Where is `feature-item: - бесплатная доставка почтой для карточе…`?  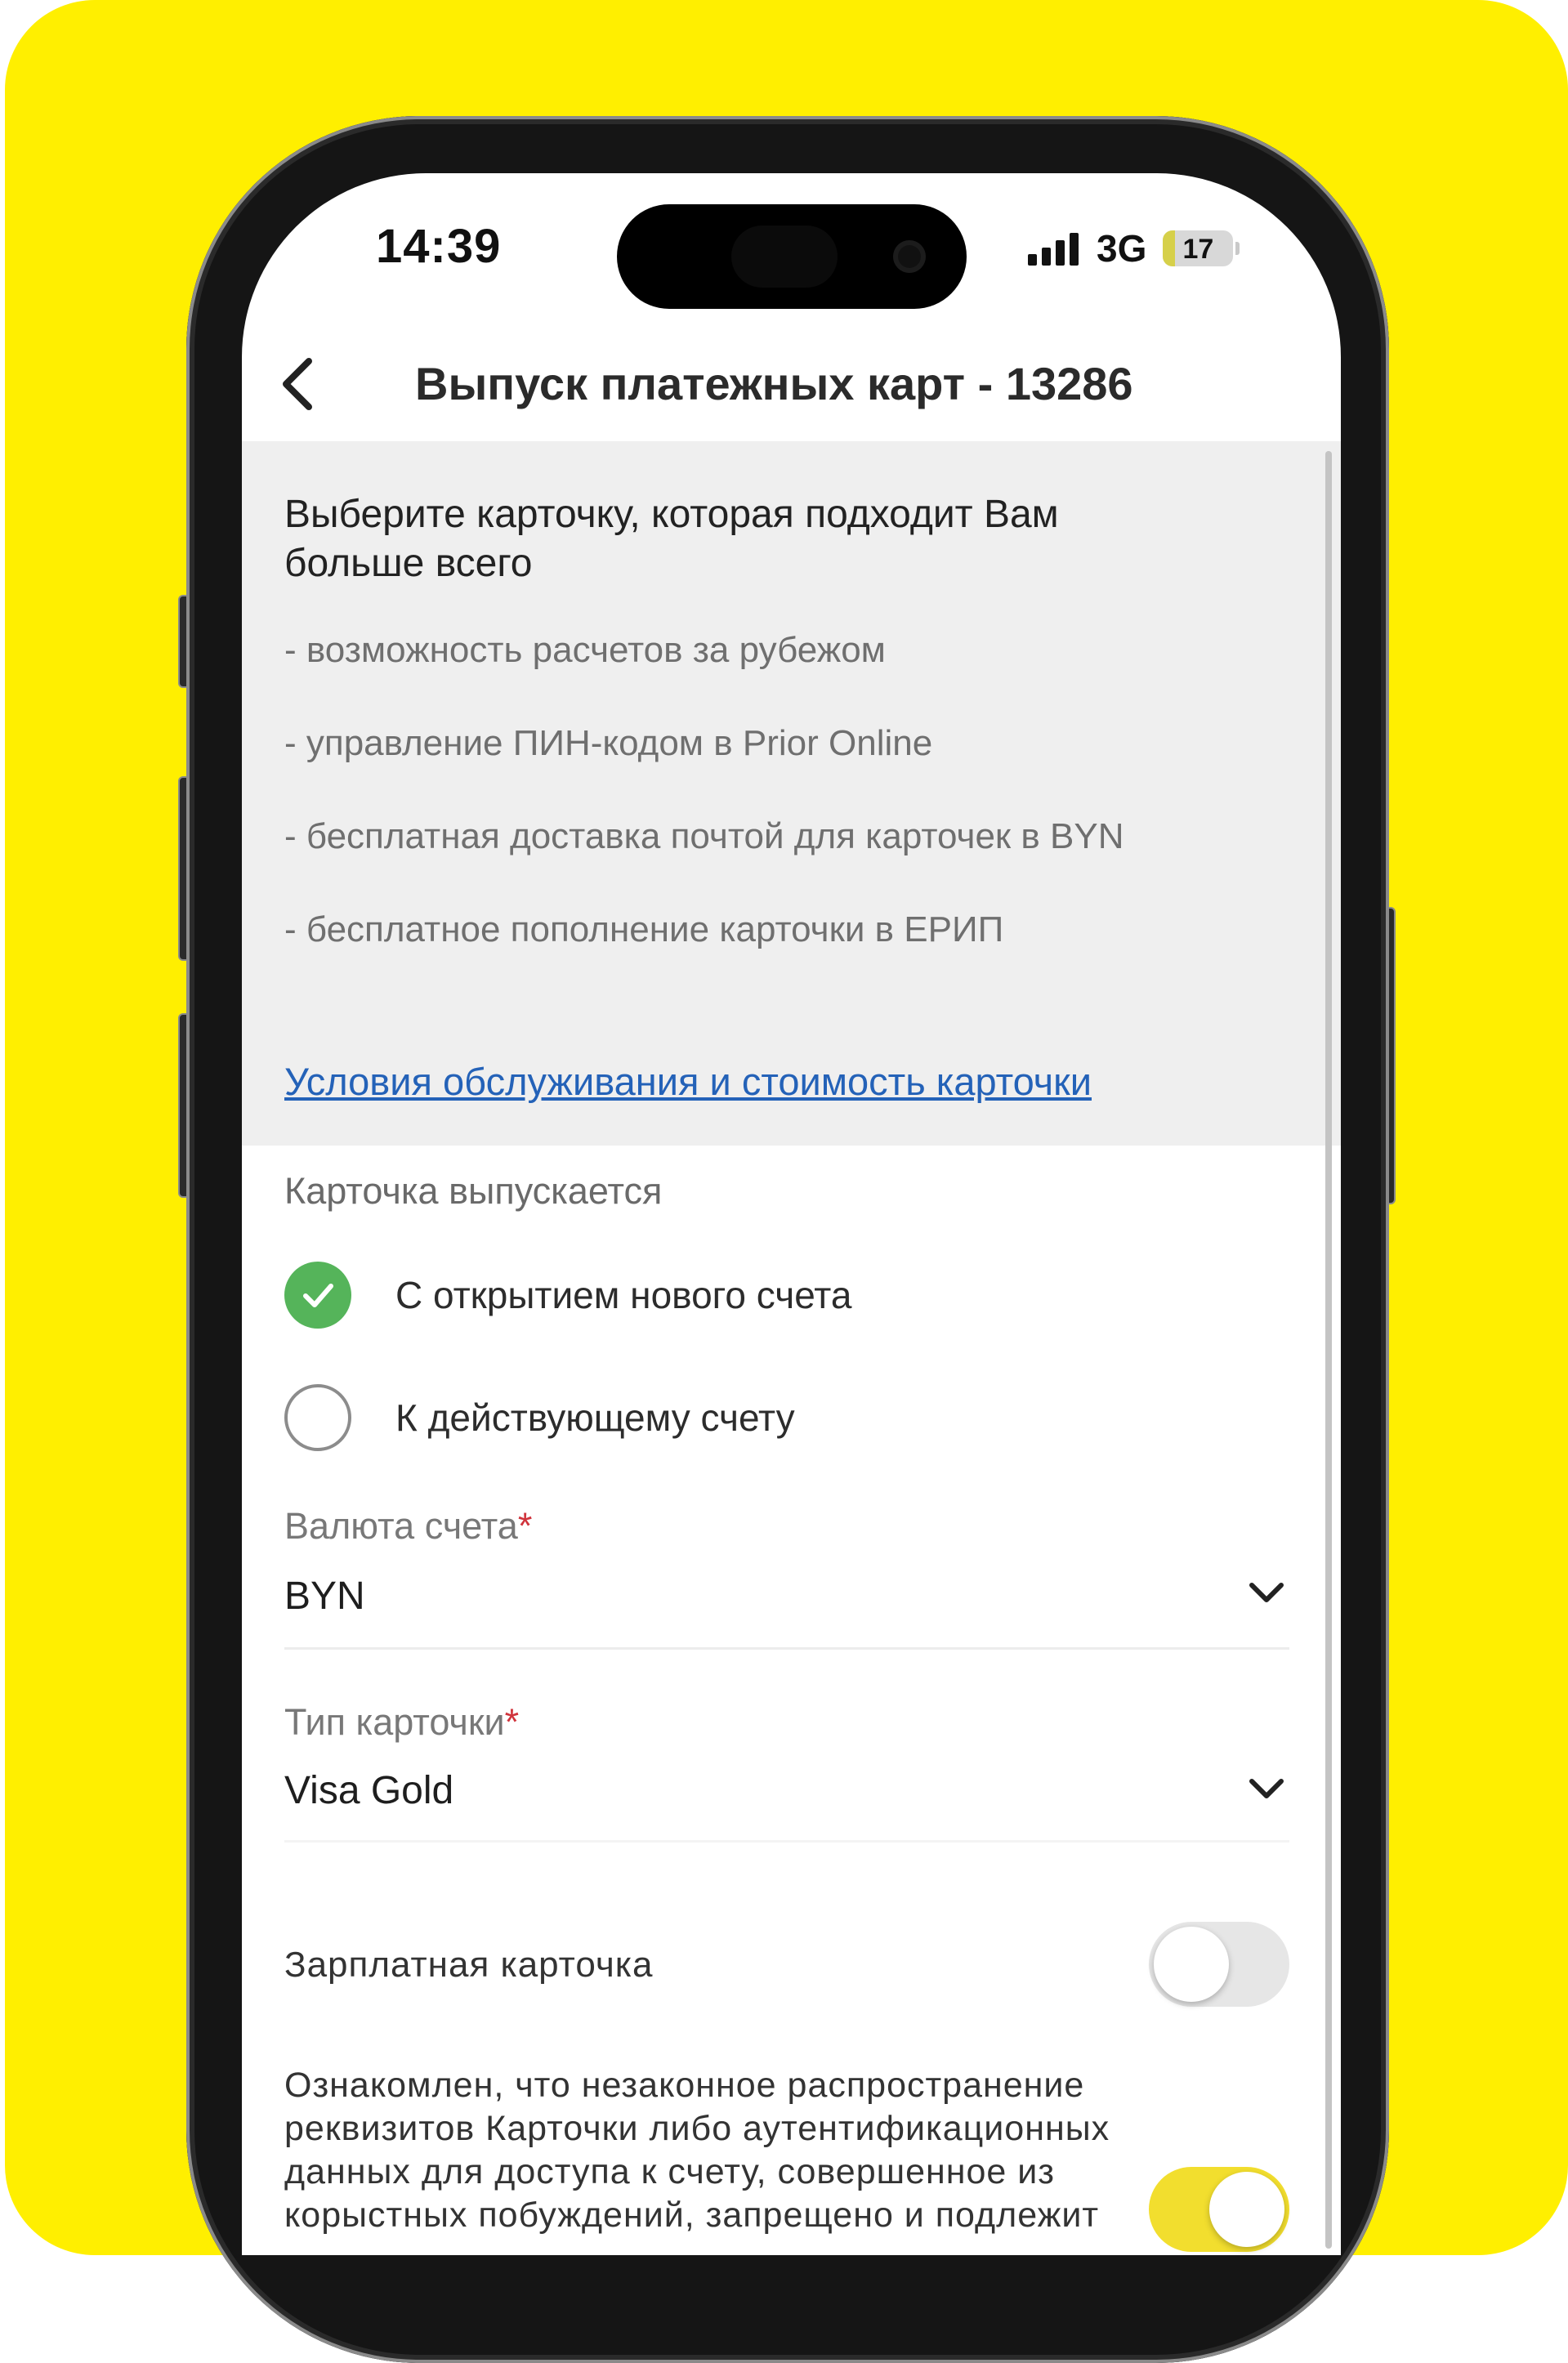 feature-item: - бесплатная доставка почтой для карточе… is located at coordinates (704, 836).